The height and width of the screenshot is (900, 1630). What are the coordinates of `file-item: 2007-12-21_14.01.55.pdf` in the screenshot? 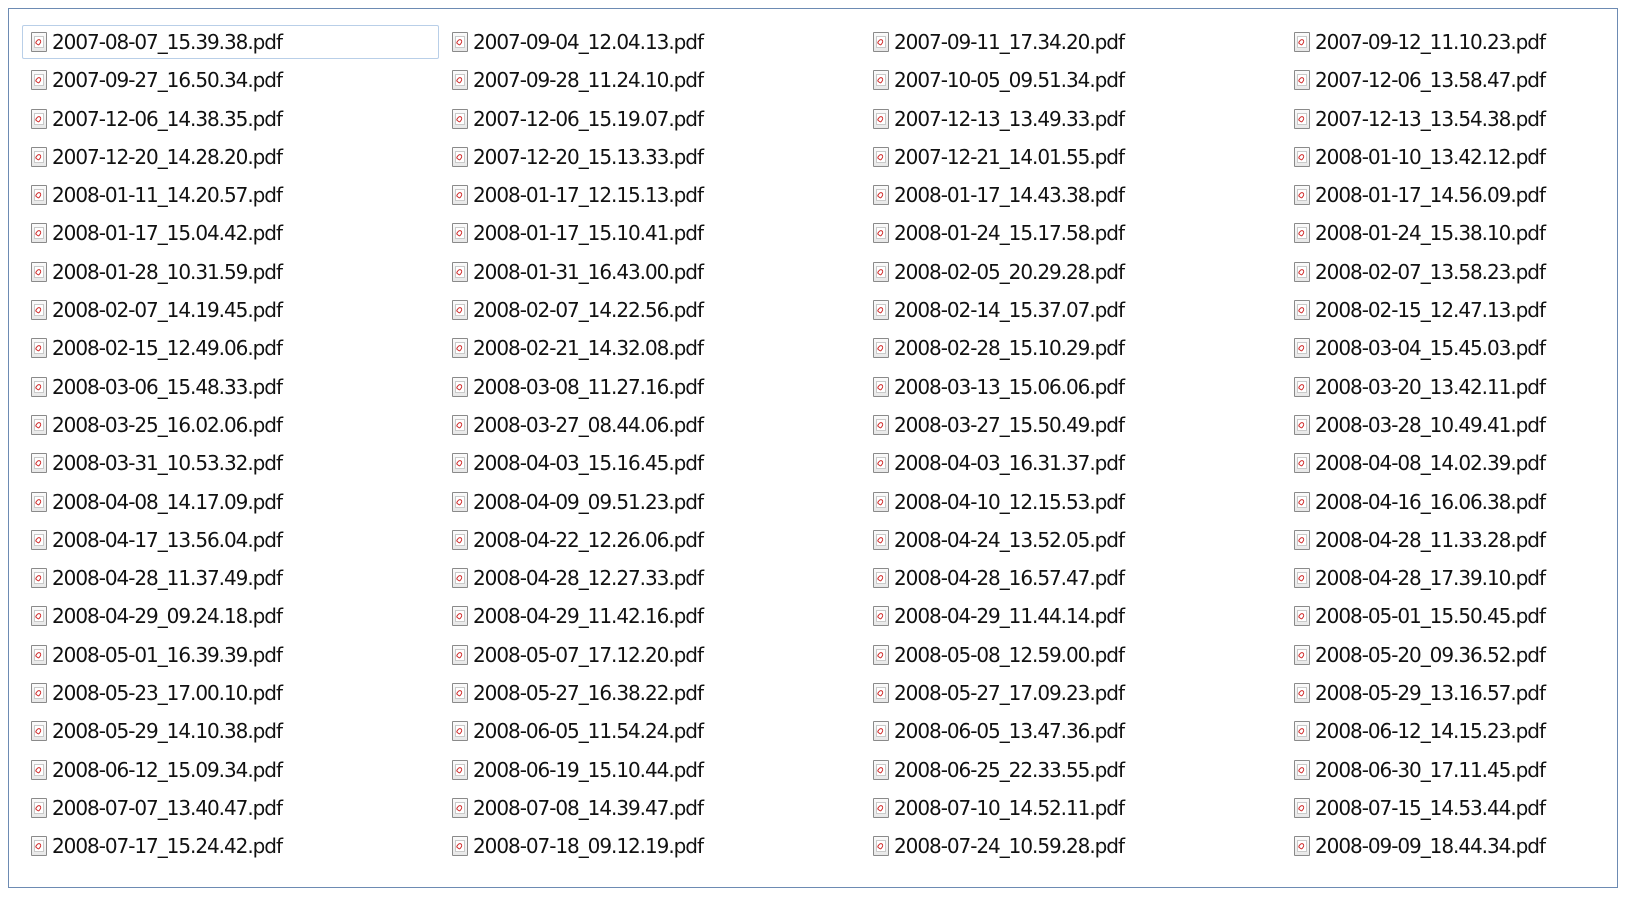 It's located at (1074, 157).